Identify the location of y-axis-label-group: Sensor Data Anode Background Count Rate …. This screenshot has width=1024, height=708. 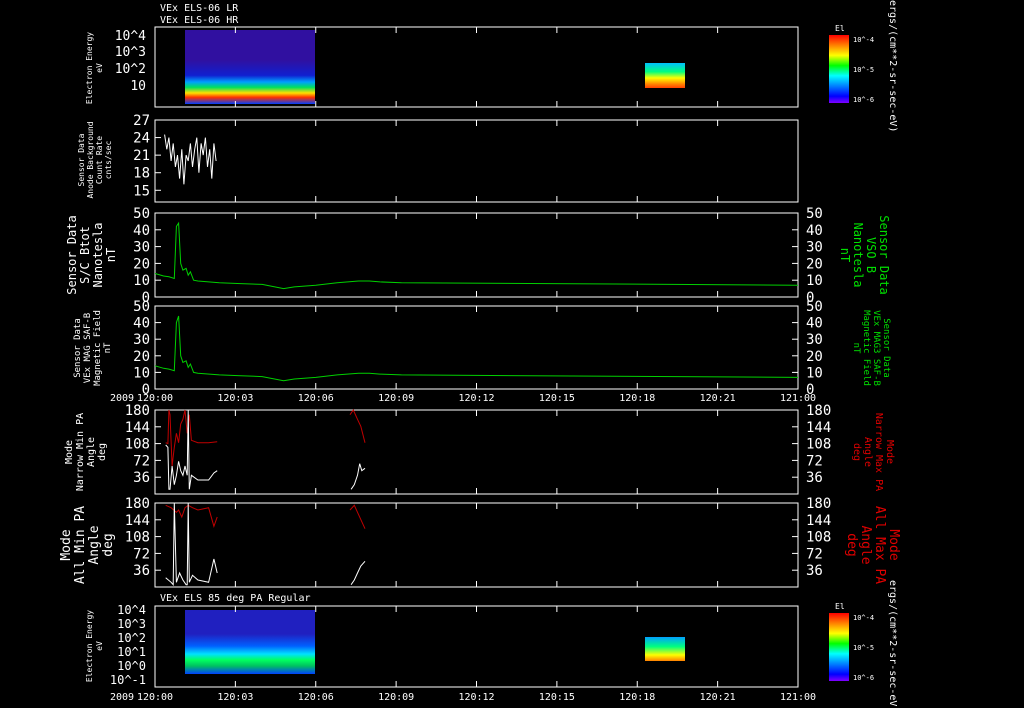
(95, 159).